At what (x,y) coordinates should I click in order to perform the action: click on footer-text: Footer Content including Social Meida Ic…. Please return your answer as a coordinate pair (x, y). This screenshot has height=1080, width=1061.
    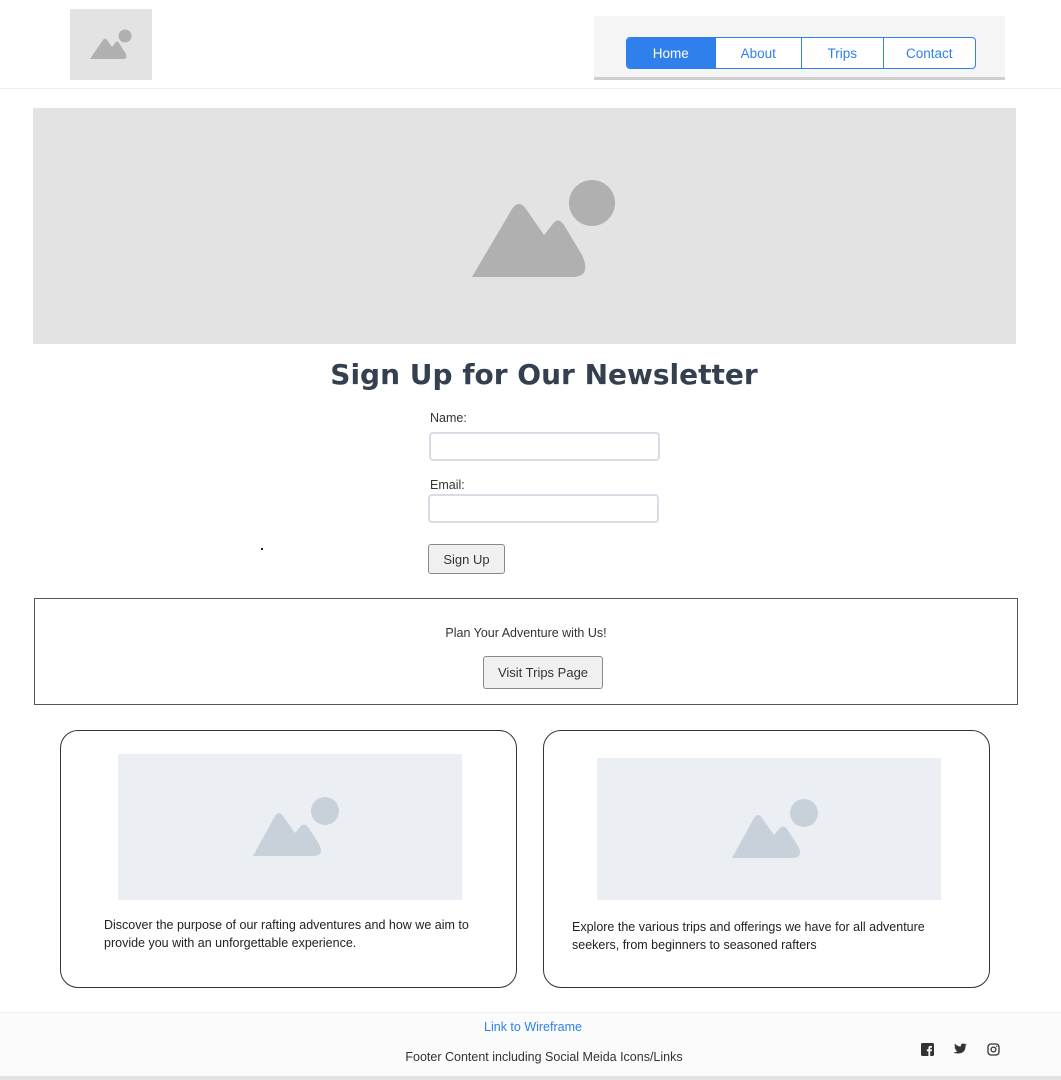
    Looking at the image, I should click on (544, 1057).